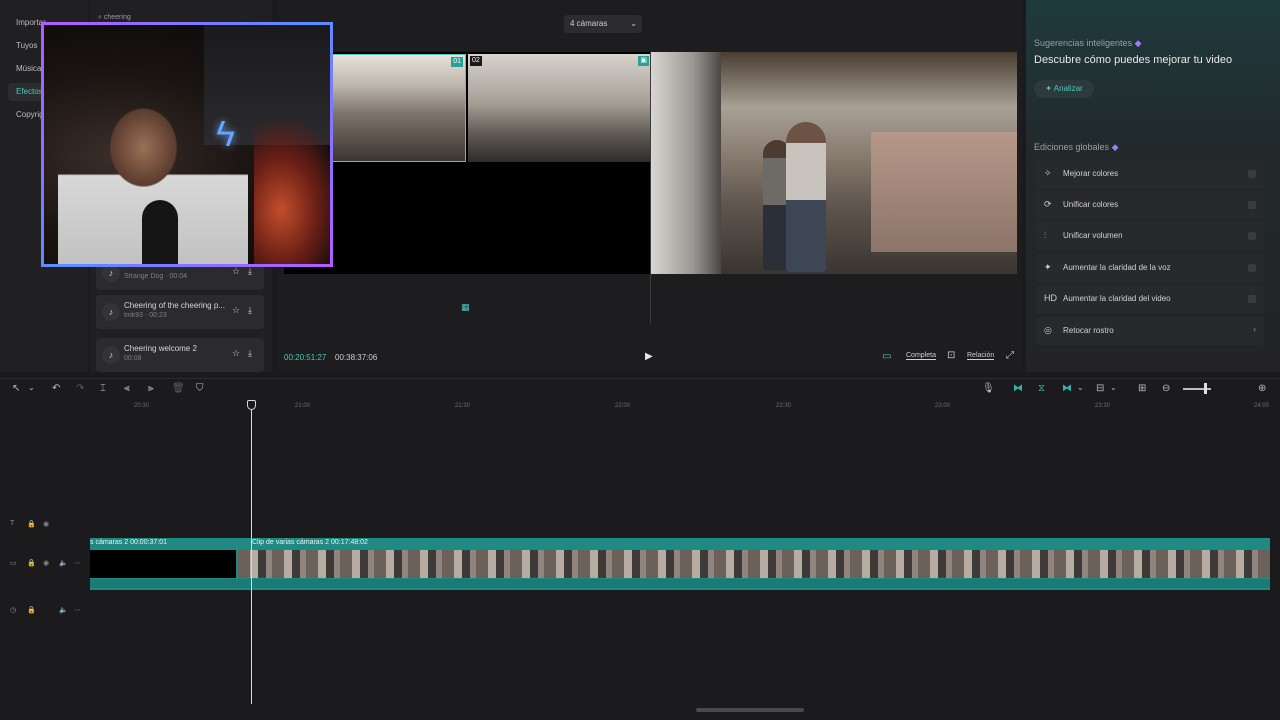 This screenshot has height=720, width=1280. Describe the element at coordinates (163, 564) in the screenshot. I see `clip-thumbnail-black` at that location.